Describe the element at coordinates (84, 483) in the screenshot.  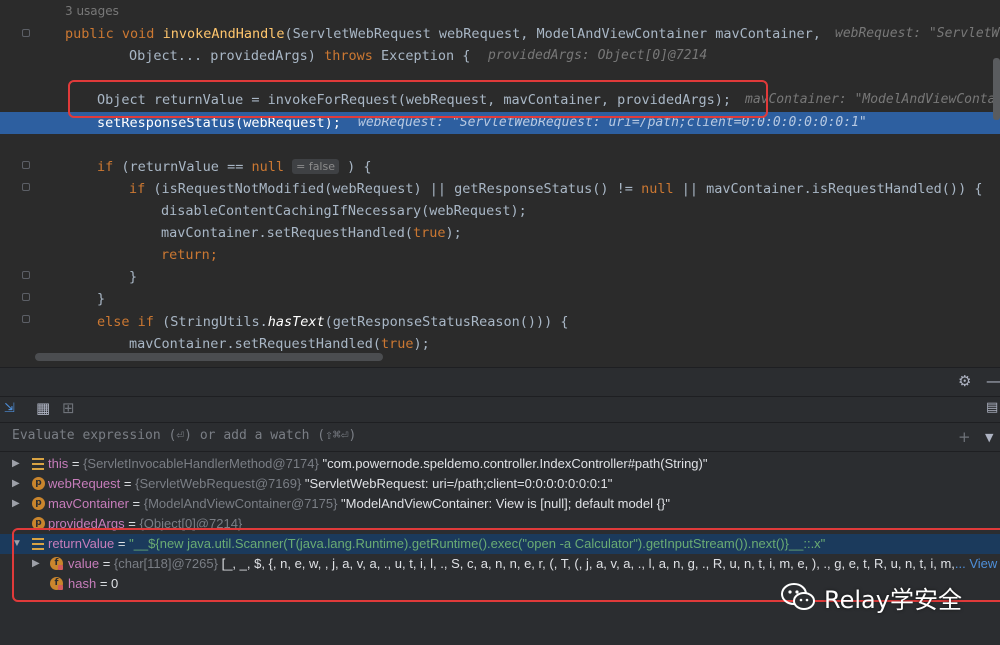
I see `variable-name: webRequest` at that location.